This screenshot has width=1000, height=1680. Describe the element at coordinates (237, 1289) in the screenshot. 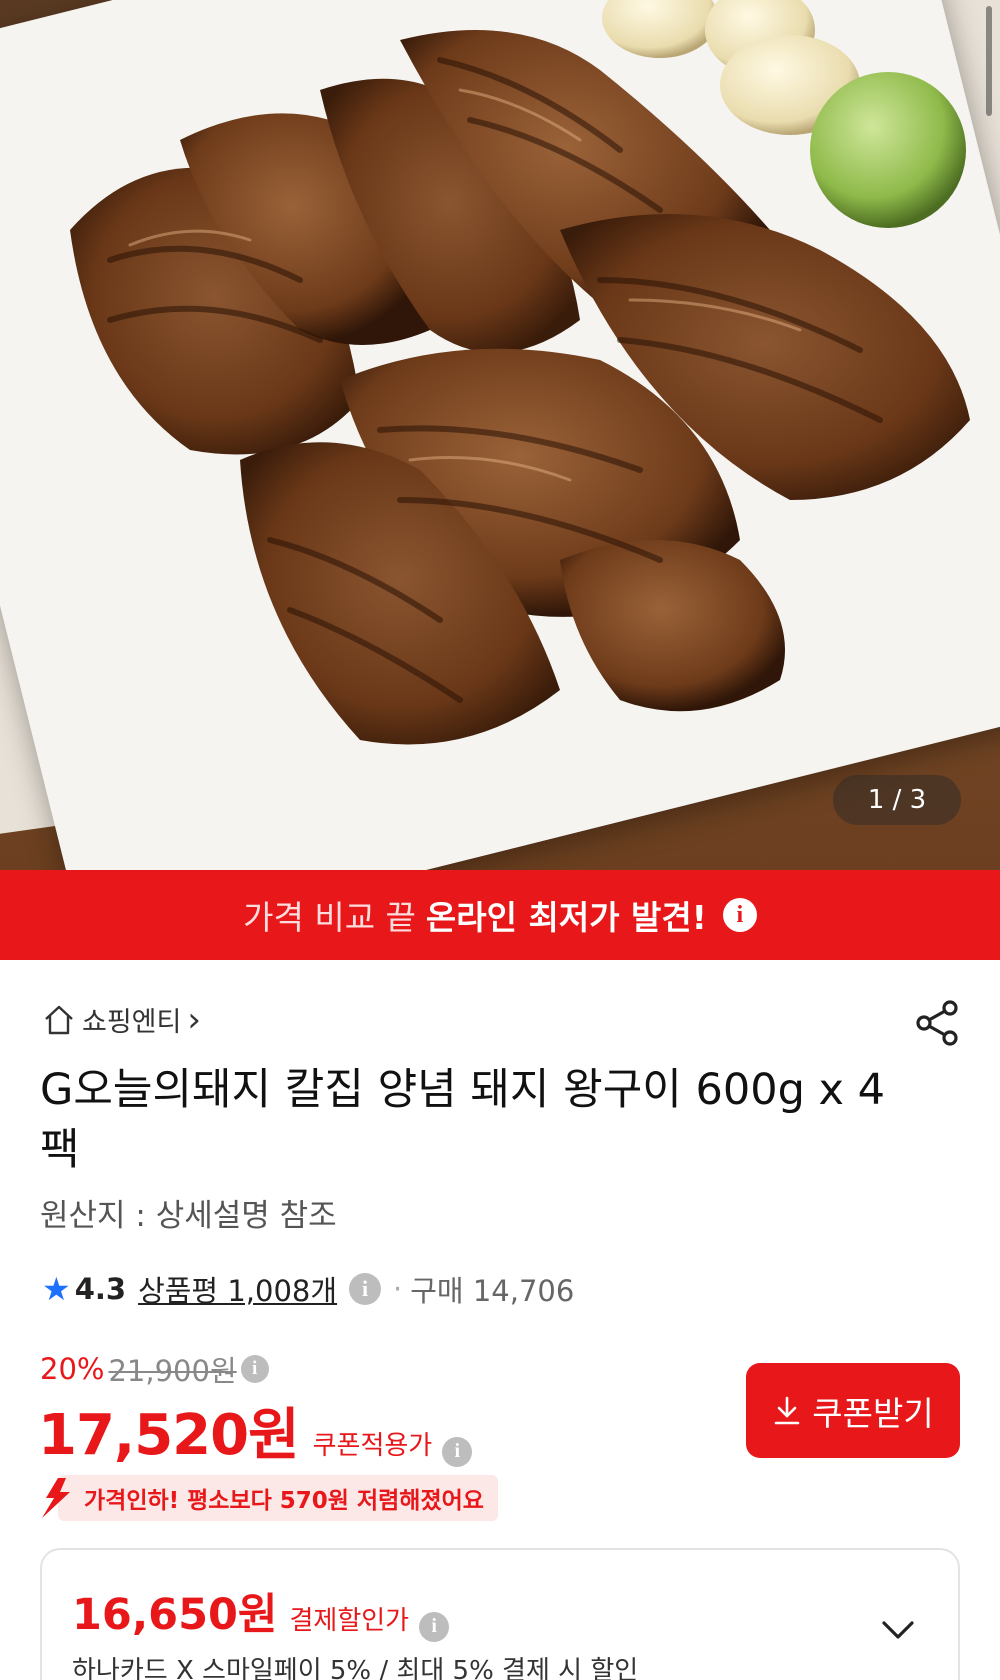

I see `review-count-link: 상품평 1,008개` at that location.